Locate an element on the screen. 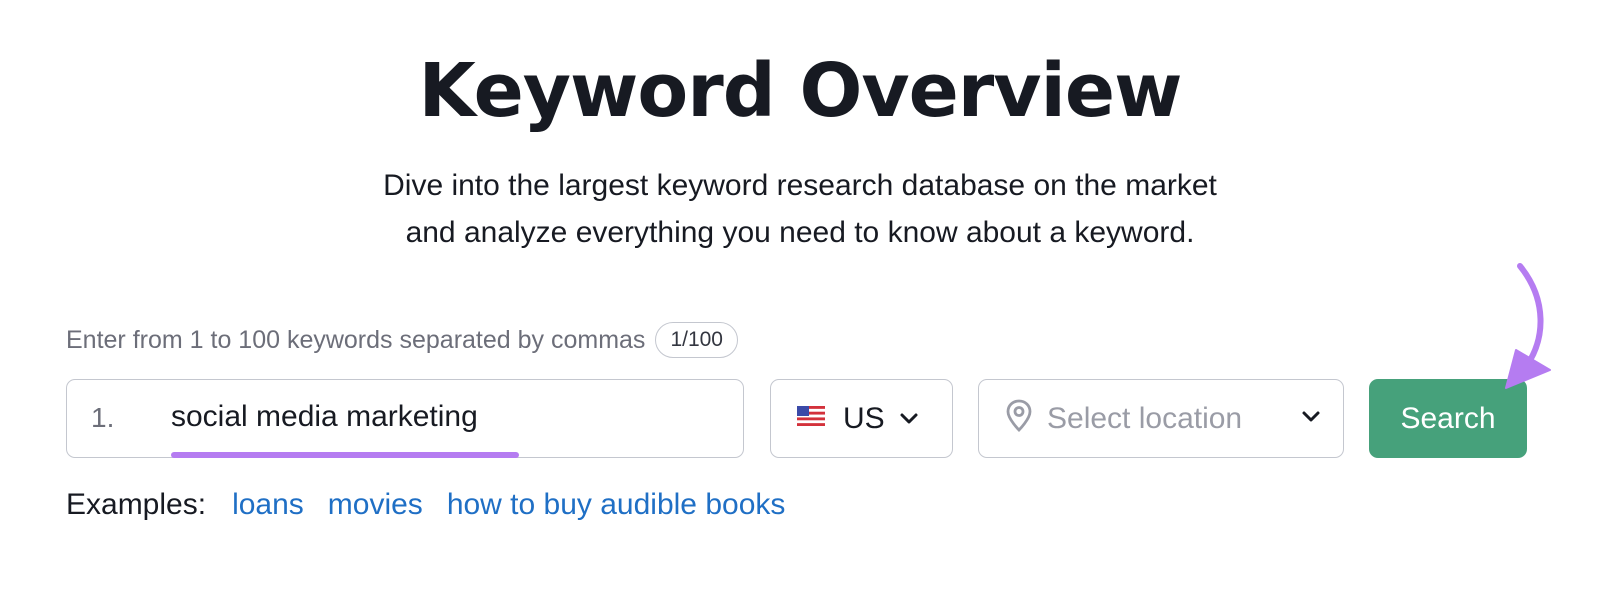 This screenshot has height=590, width=1600. examples-label: Examples: is located at coordinates (136, 504).